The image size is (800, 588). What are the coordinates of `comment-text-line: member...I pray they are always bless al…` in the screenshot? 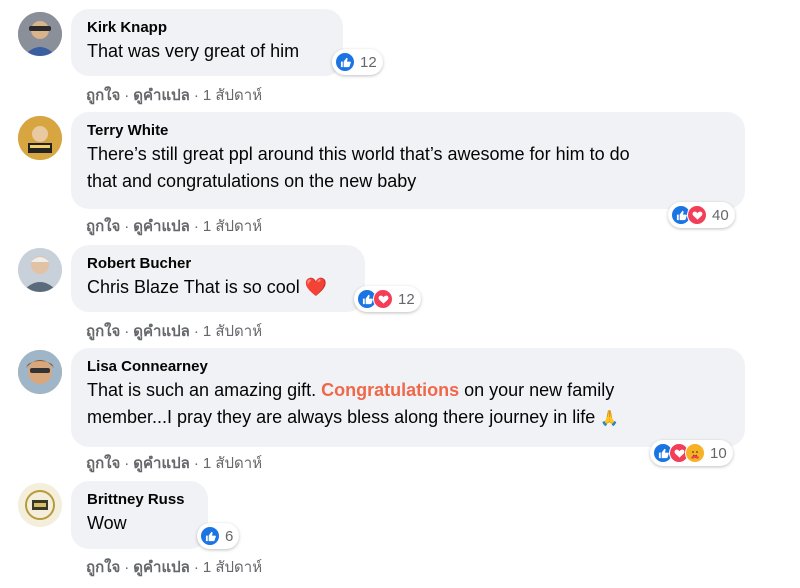 It's located at (409, 418).